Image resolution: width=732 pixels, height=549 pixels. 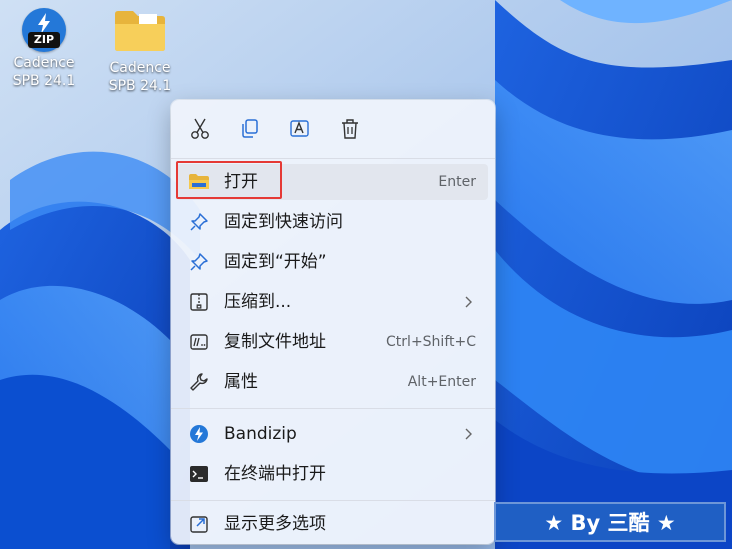 I want to click on terminal-icon, so click(x=199, y=474).